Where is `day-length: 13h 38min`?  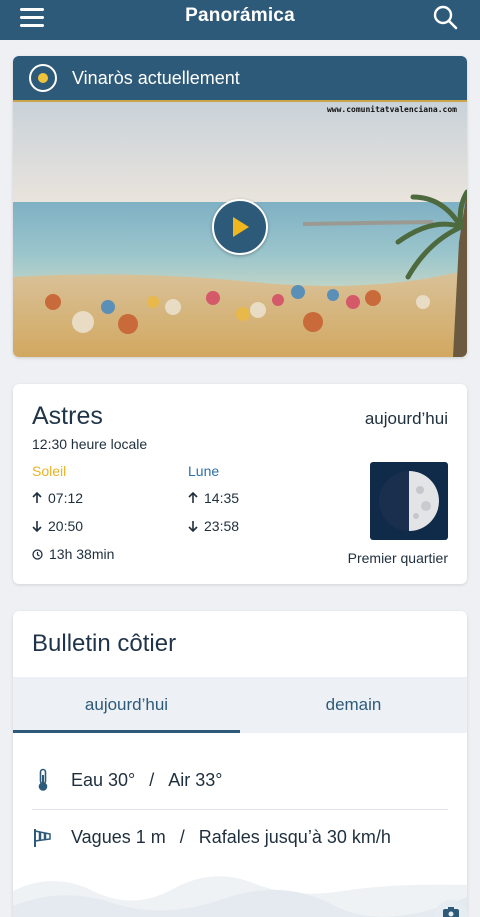 day-length: 13h 38min is located at coordinates (82, 554).